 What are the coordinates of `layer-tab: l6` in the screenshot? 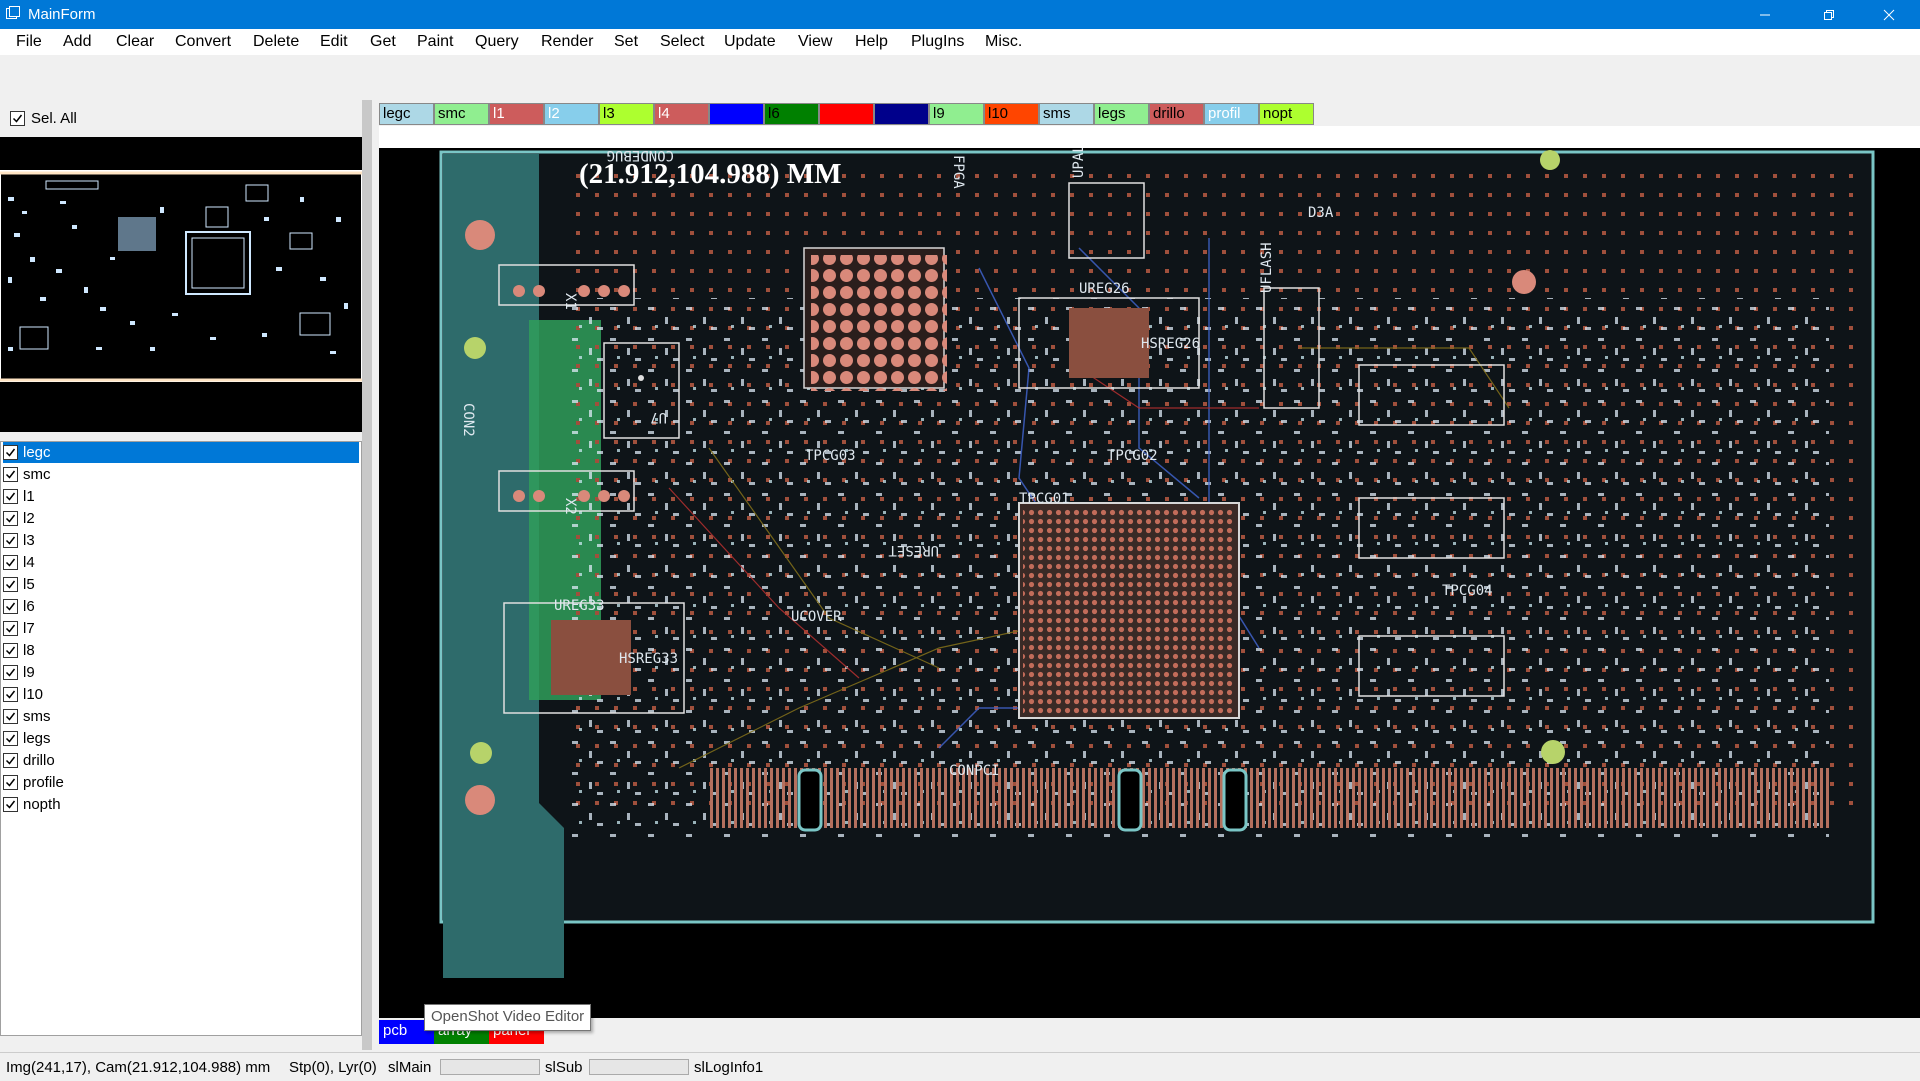 It's located at (791, 114).